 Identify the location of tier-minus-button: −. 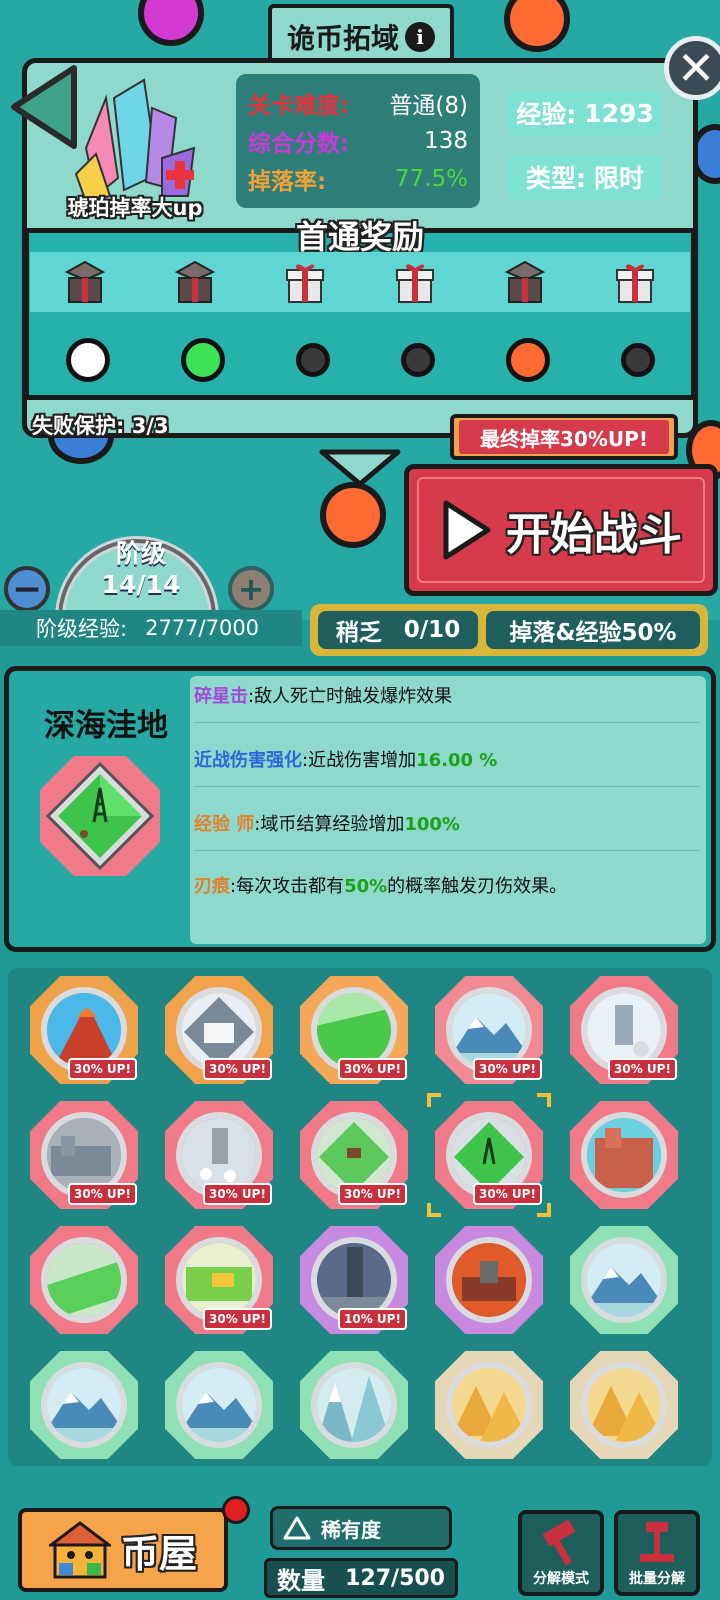
(27, 589).